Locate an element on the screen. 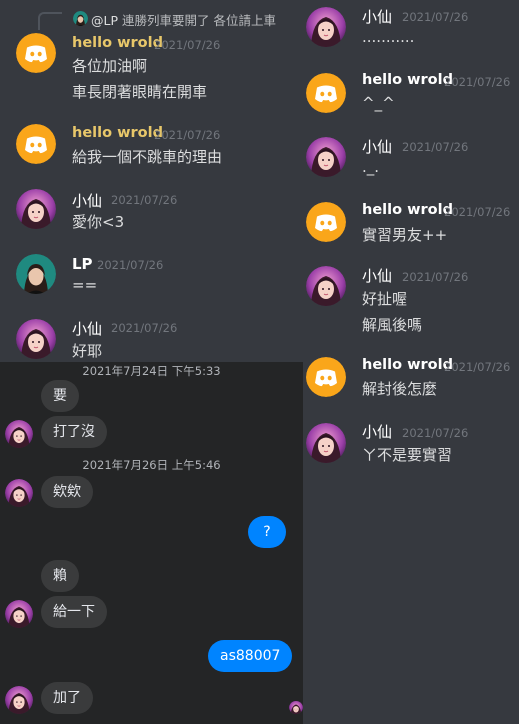 The height and width of the screenshot is (724, 519). message-bubble: 打了沒 is located at coordinates (74, 432).